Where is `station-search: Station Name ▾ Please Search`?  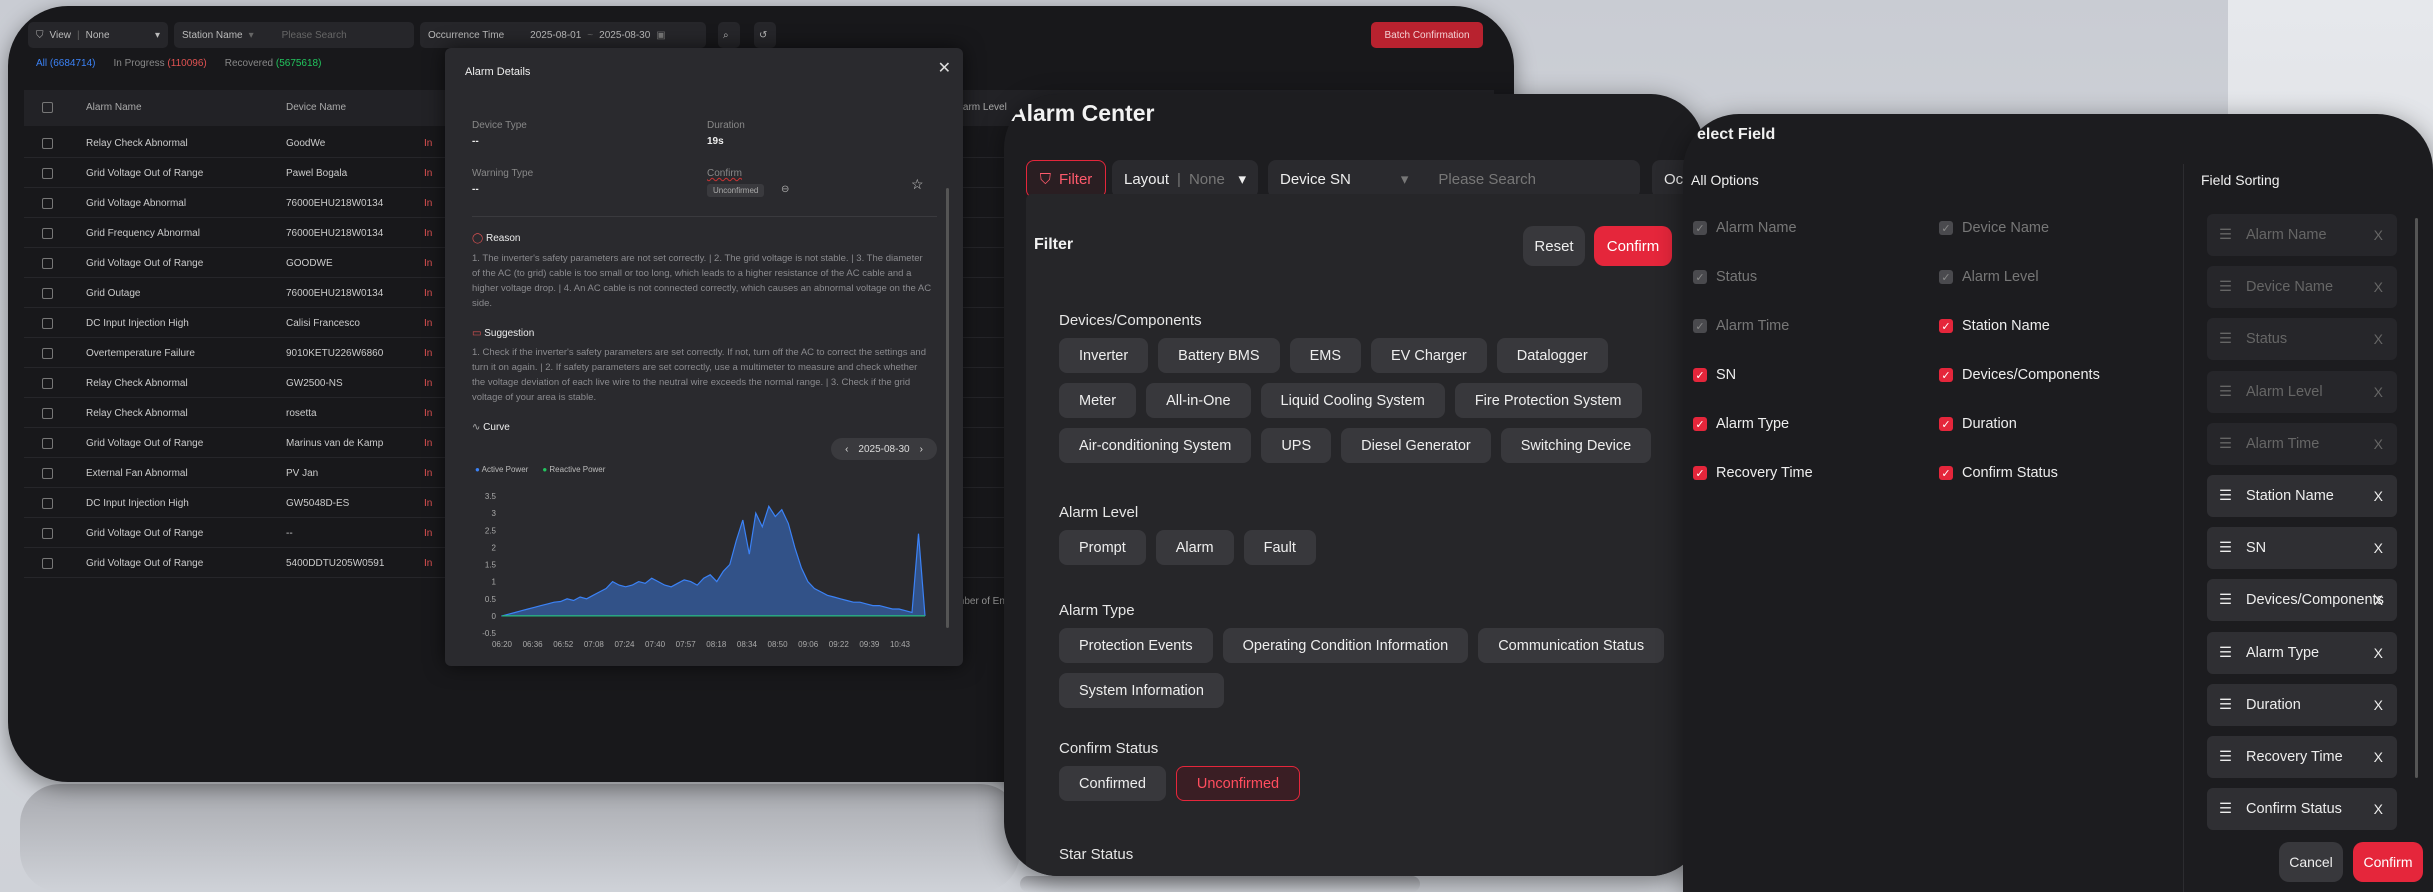
station-search: Station Name ▾ Please Search is located at coordinates (294, 35).